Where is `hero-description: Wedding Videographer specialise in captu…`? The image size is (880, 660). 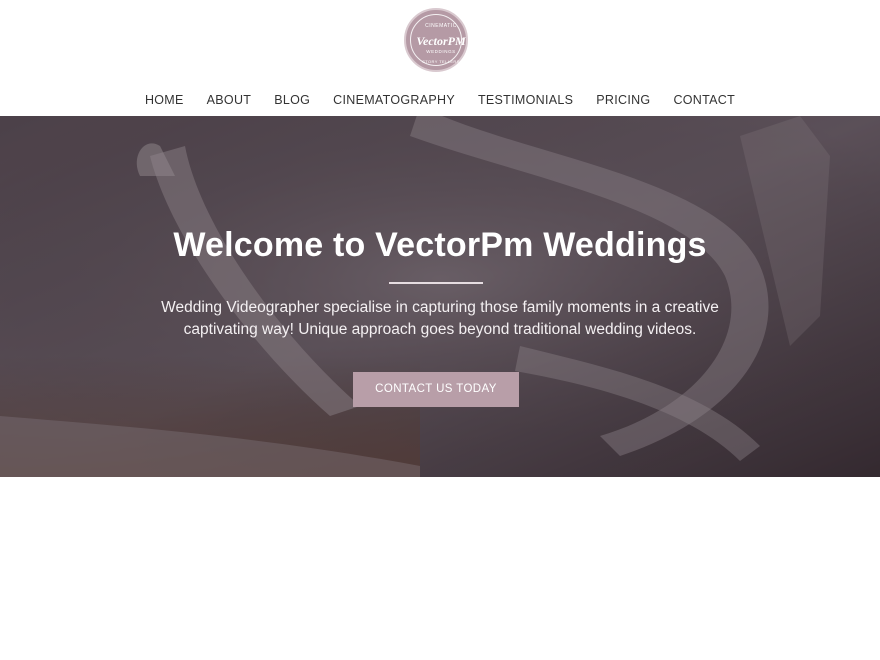 hero-description: Wedding Videographer specialise in captu… is located at coordinates (440, 318).